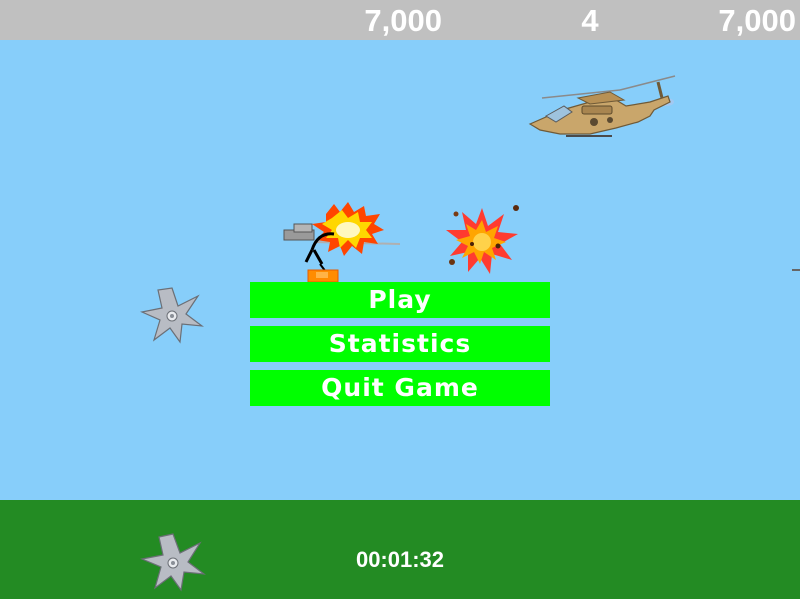 The width and height of the screenshot is (800, 599). I want to click on quit-game-button: Quit Game, so click(400, 388).